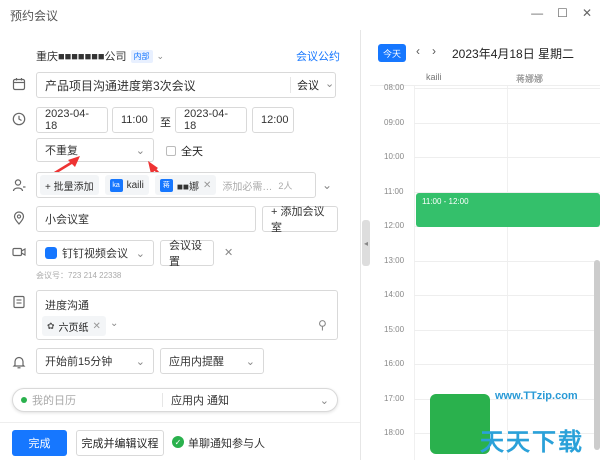 The height and width of the screenshot is (460, 600). I want to click on calendar-scrollbar, so click(597, 355).